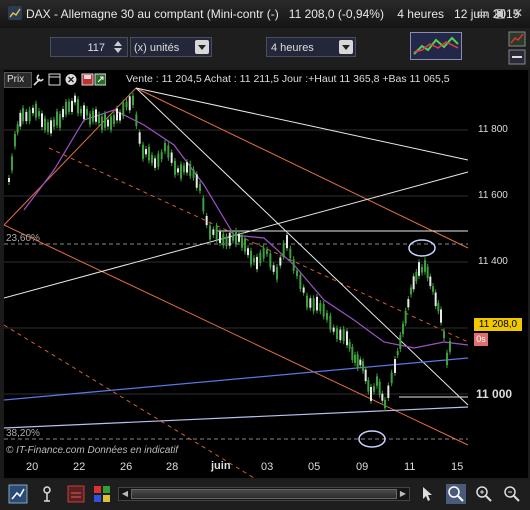 This screenshot has height=510, width=530. What do you see at coordinates (157, 48) in the screenshot?
I see `units-value: (x) unités` at bounding box center [157, 48].